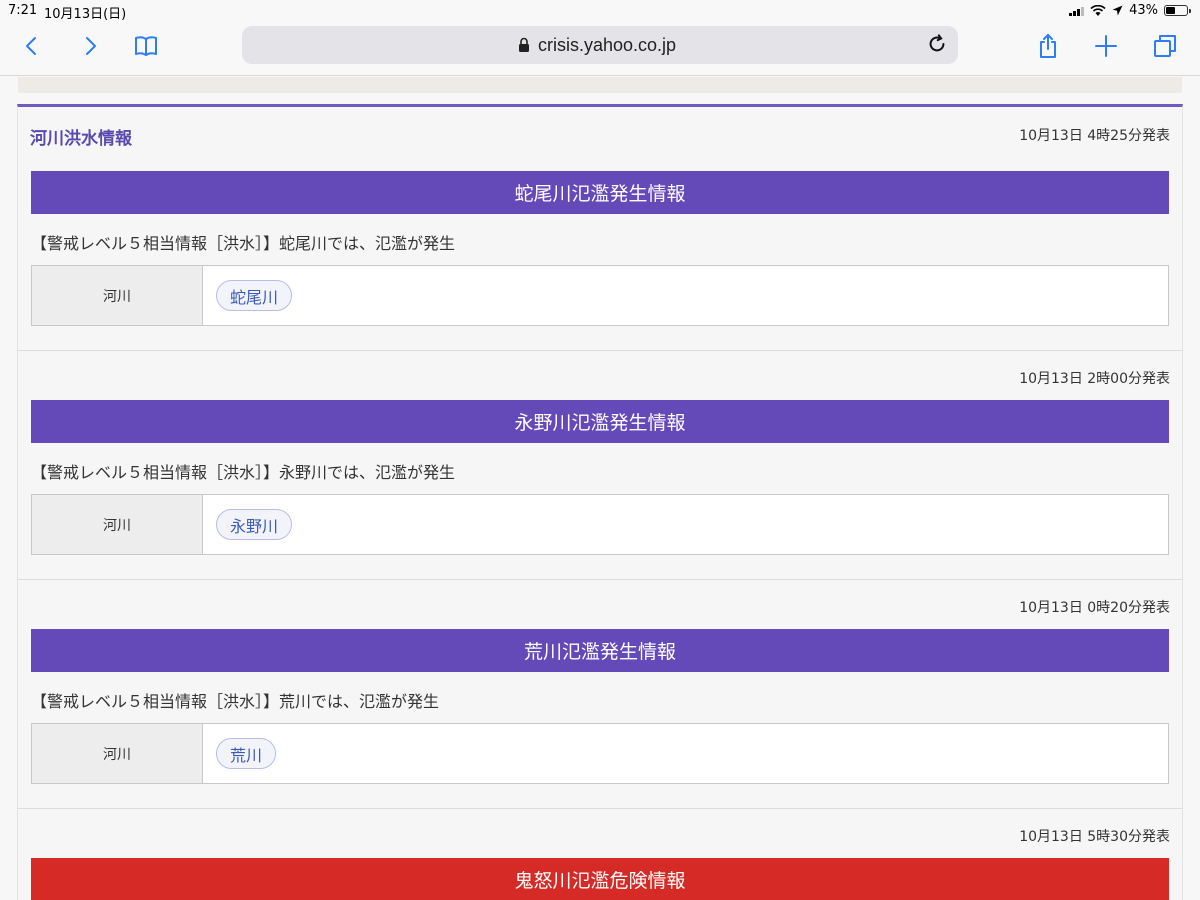 This screenshot has height=900, width=1200. What do you see at coordinates (246, 753) in the screenshot?
I see `river-tag-link: 荒川` at bounding box center [246, 753].